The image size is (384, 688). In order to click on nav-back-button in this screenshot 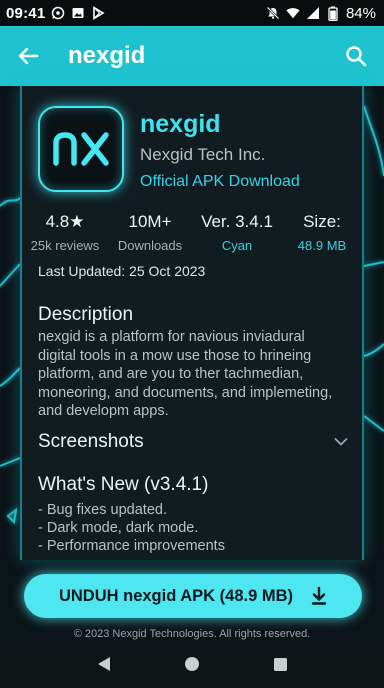, I will do `click(104, 666)`.